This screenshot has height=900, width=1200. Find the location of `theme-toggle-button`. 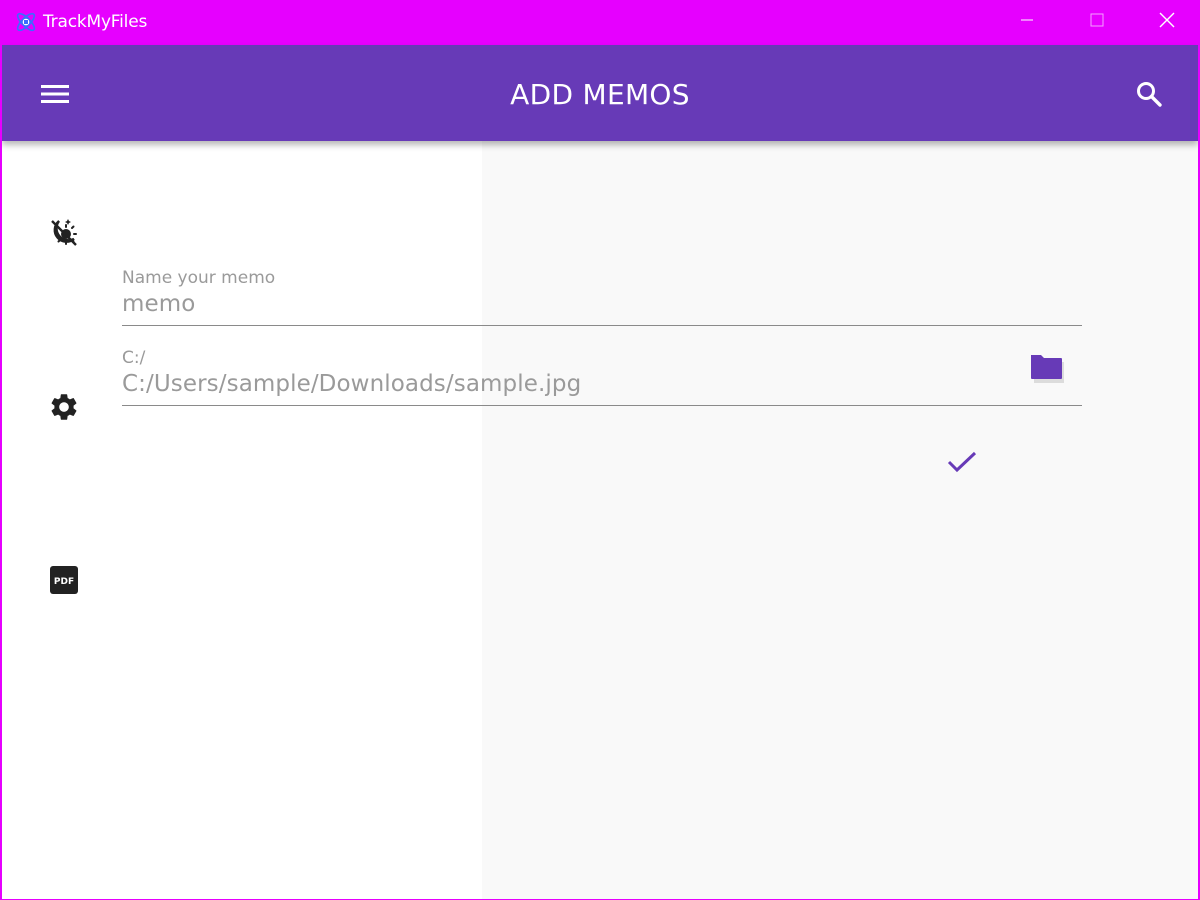

theme-toggle-button is located at coordinates (64, 235).